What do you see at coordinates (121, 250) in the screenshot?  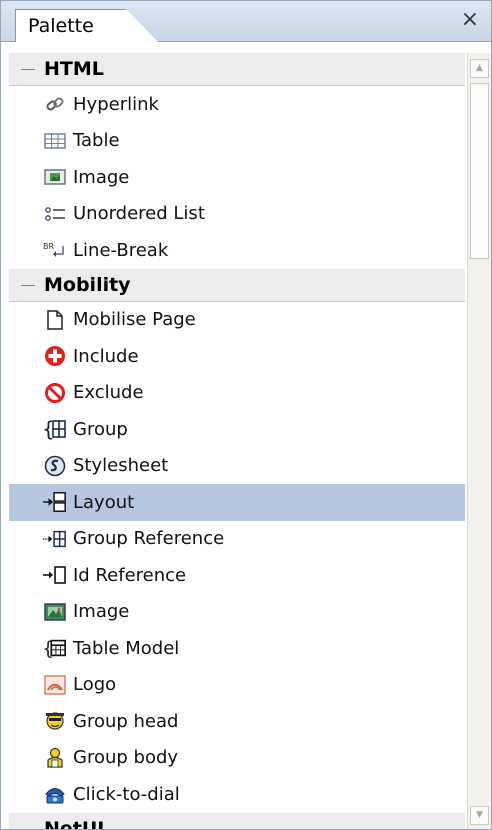 I see `item-label: Line-Break` at bounding box center [121, 250].